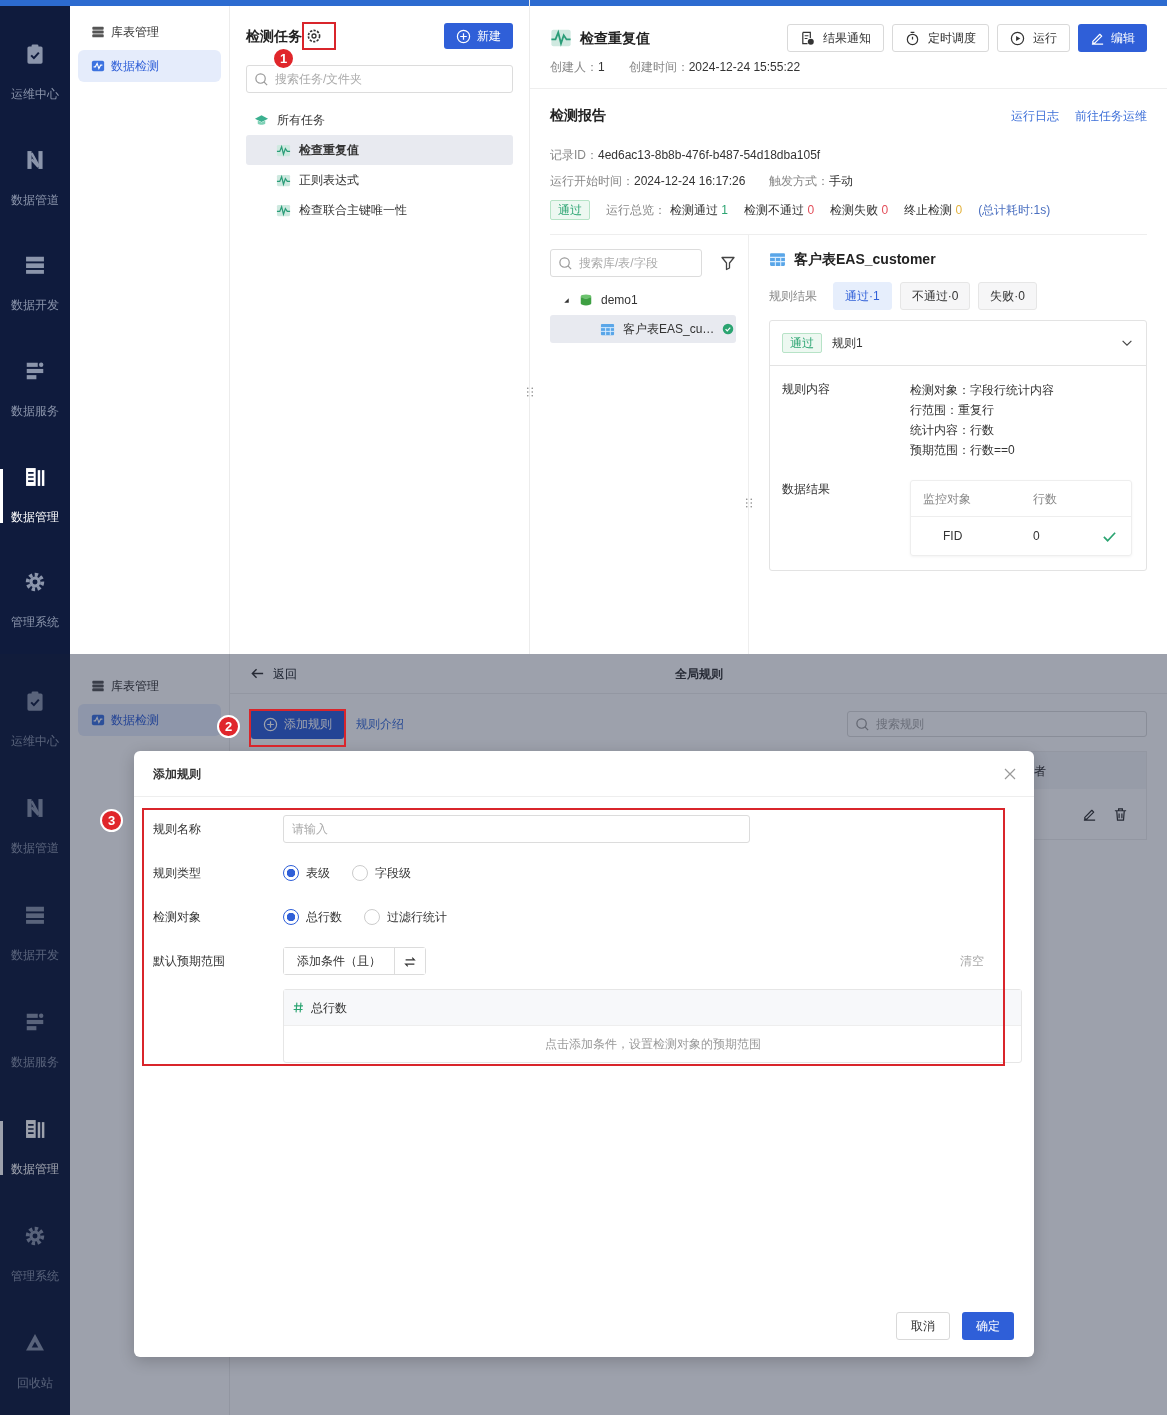 This screenshot has width=1167, height=1415. Describe the element at coordinates (177, 917) in the screenshot. I see `field-label: 检测对象` at that location.